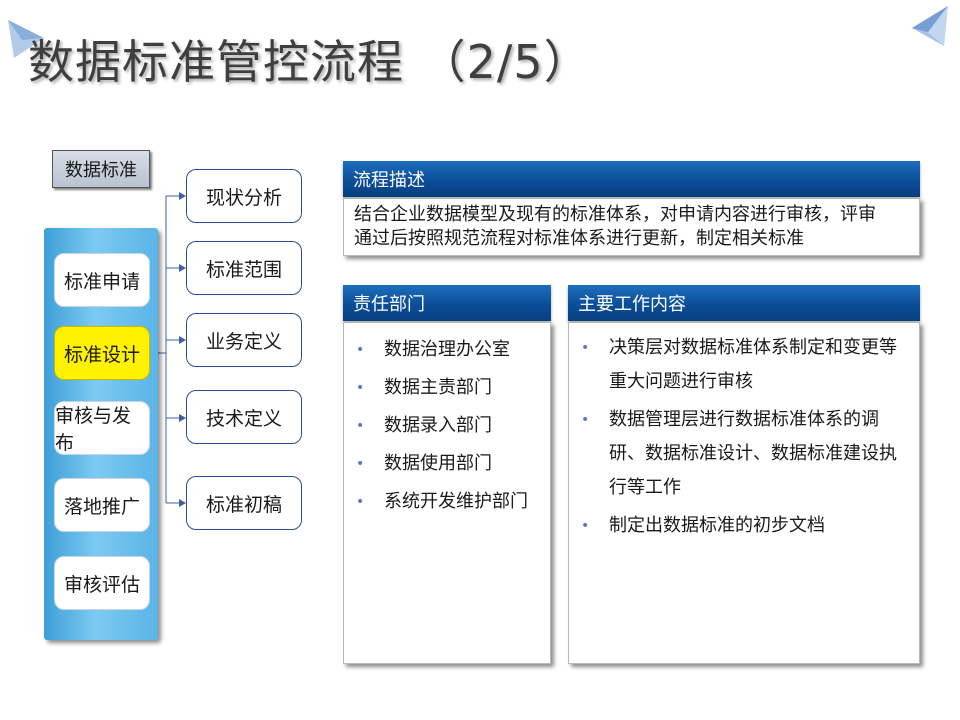 The image size is (960, 720). I want to click on list-item: • 数据录入部门, so click(447, 426).